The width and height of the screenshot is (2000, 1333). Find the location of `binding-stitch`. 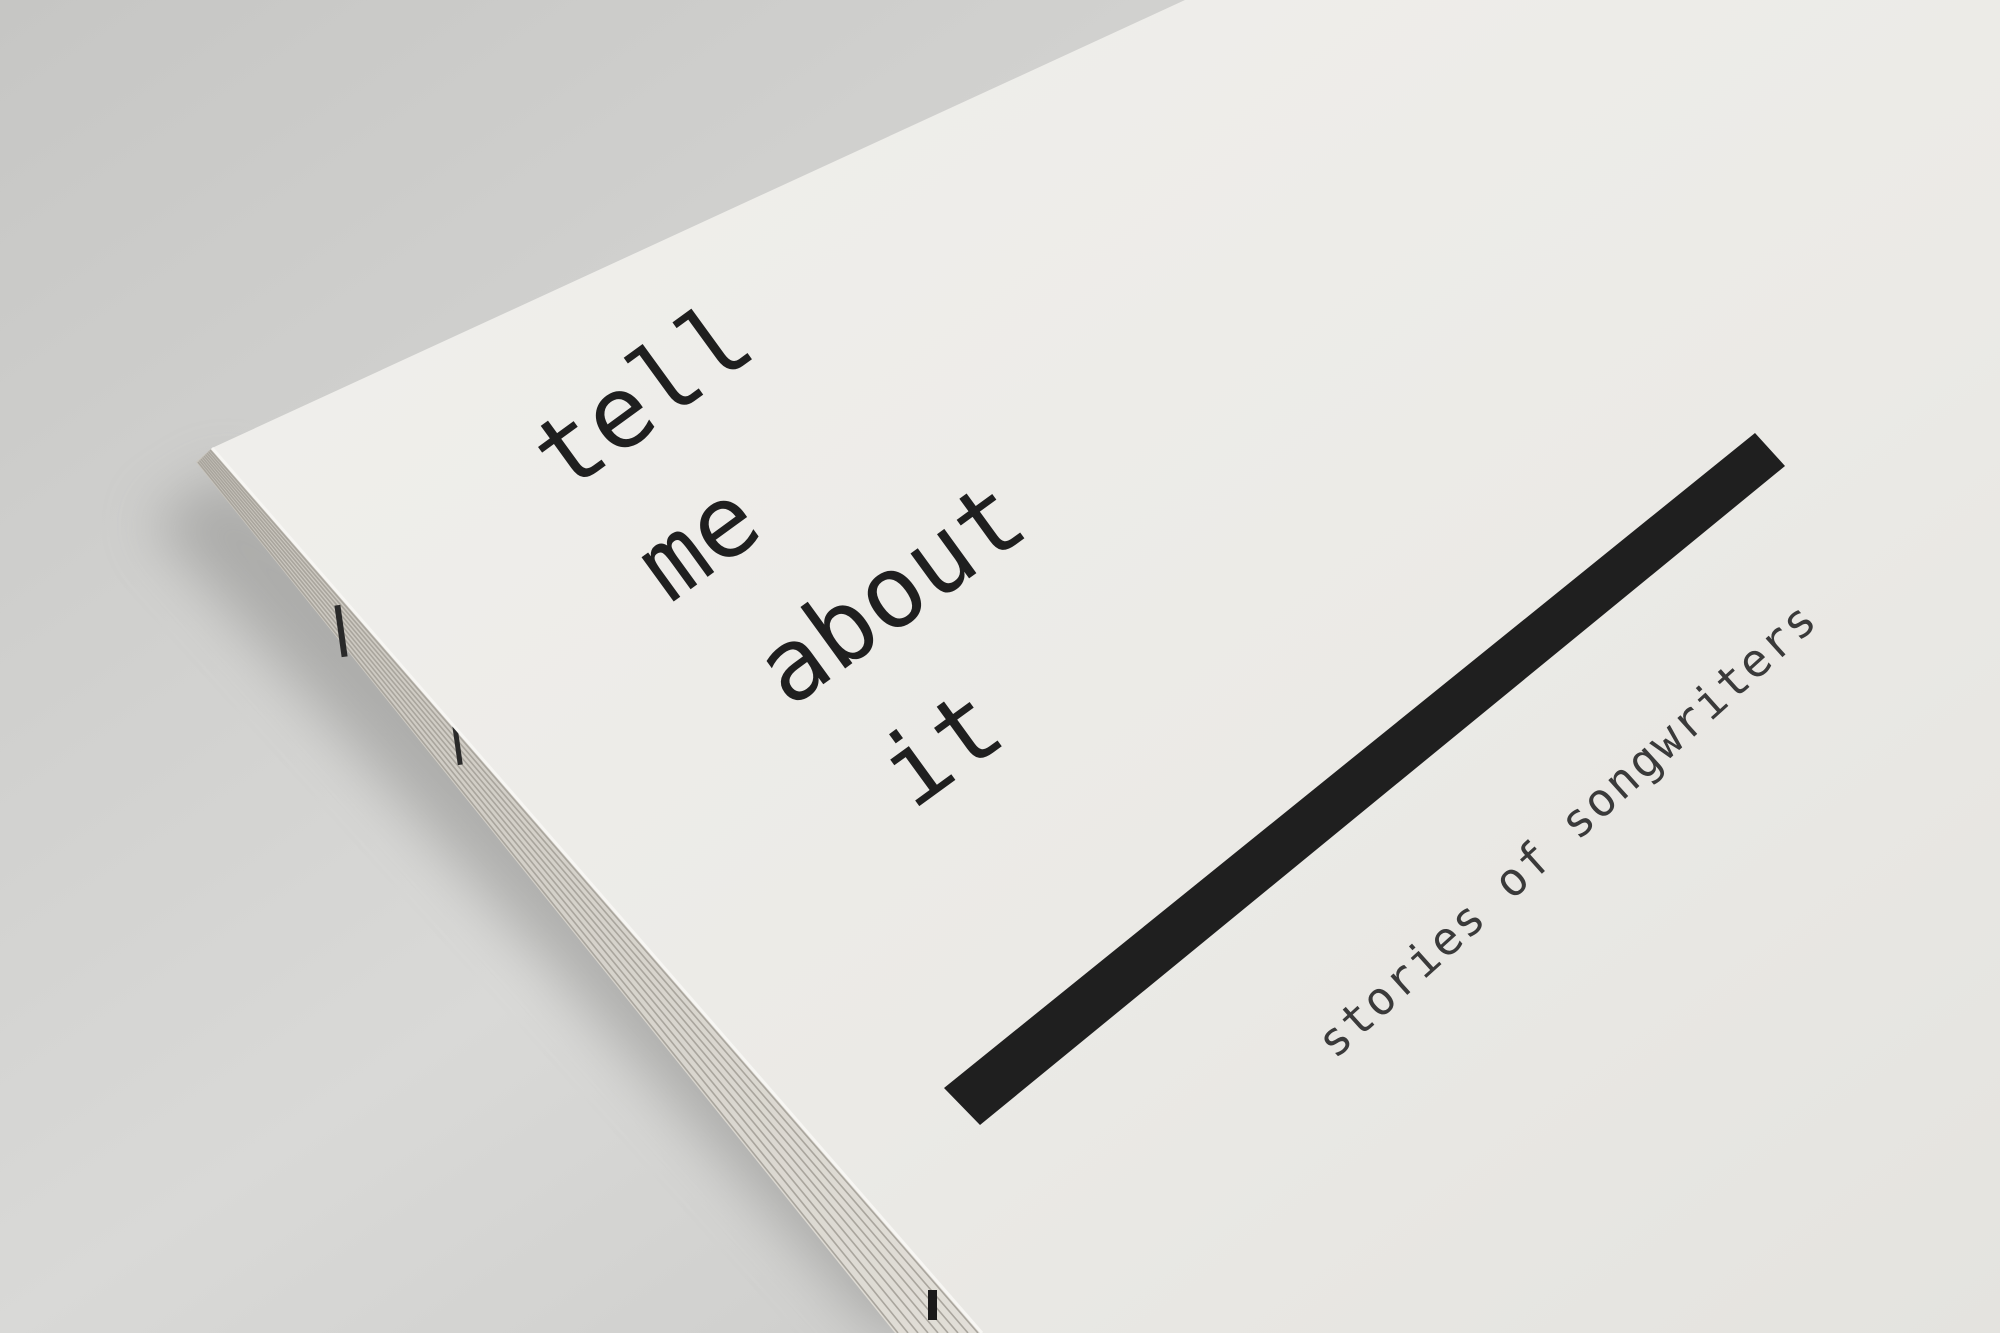

binding-stitch is located at coordinates (932, 1305).